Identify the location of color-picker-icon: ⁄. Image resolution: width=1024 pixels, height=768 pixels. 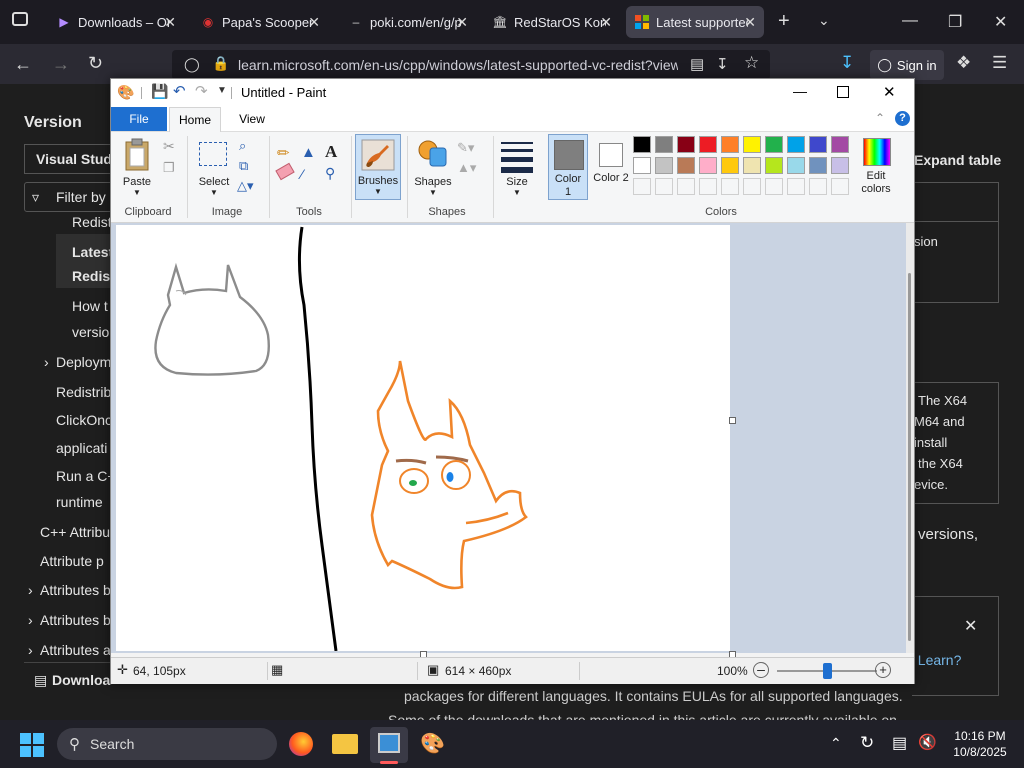
(302, 174).